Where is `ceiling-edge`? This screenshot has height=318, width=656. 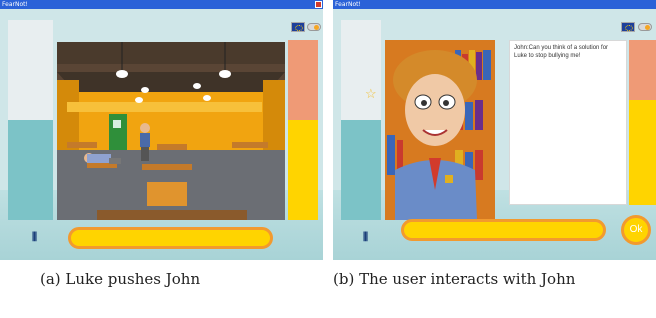
ceiling-edge is located at coordinates (171, 82).